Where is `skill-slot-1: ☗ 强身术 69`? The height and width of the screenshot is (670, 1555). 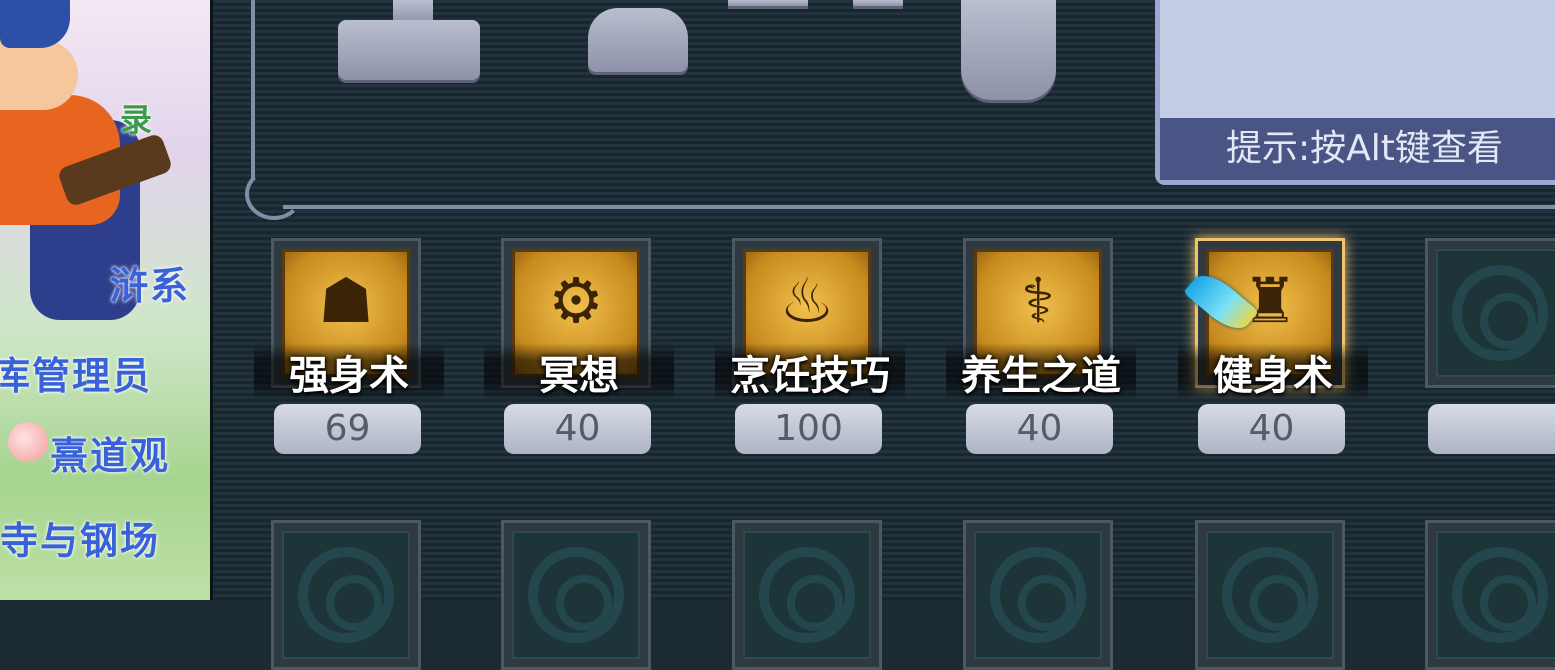
skill-slot-1: ☗ 强身术 69 is located at coordinates (349, 346).